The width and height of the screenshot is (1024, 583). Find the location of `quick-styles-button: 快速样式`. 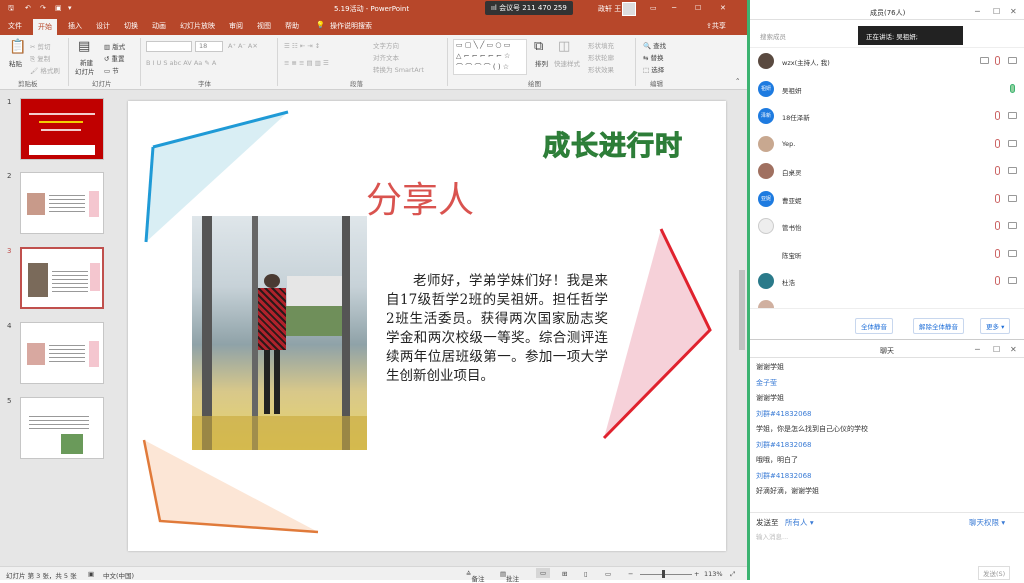

quick-styles-button: 快速样式 is located at coordinates (567, 63).